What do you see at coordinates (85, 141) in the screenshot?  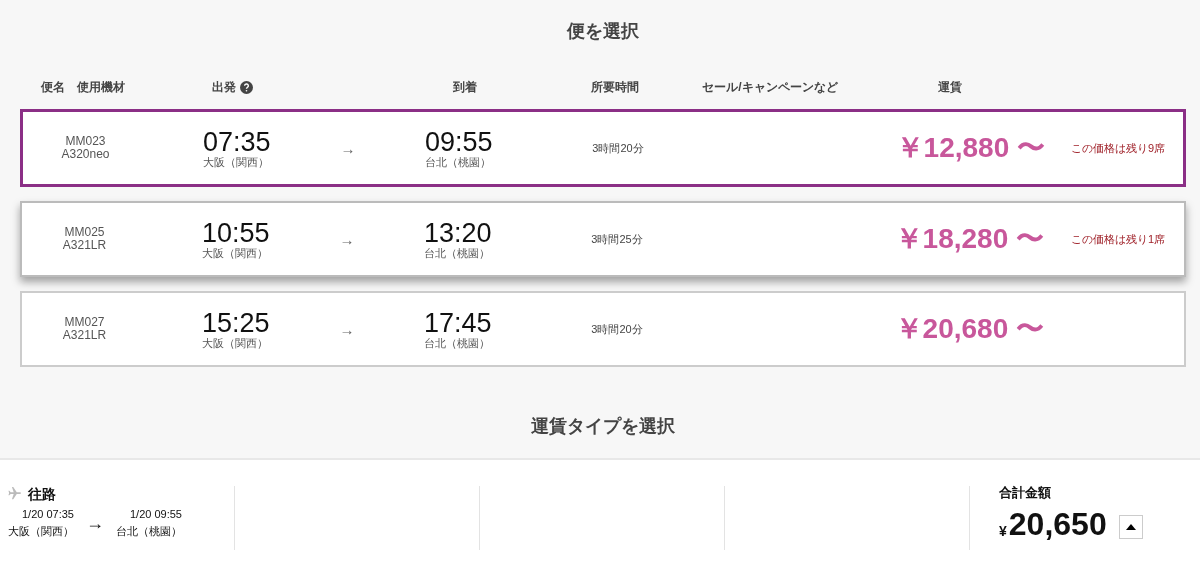 I see `flight-number: MM023` at bounding box center [85, 141].